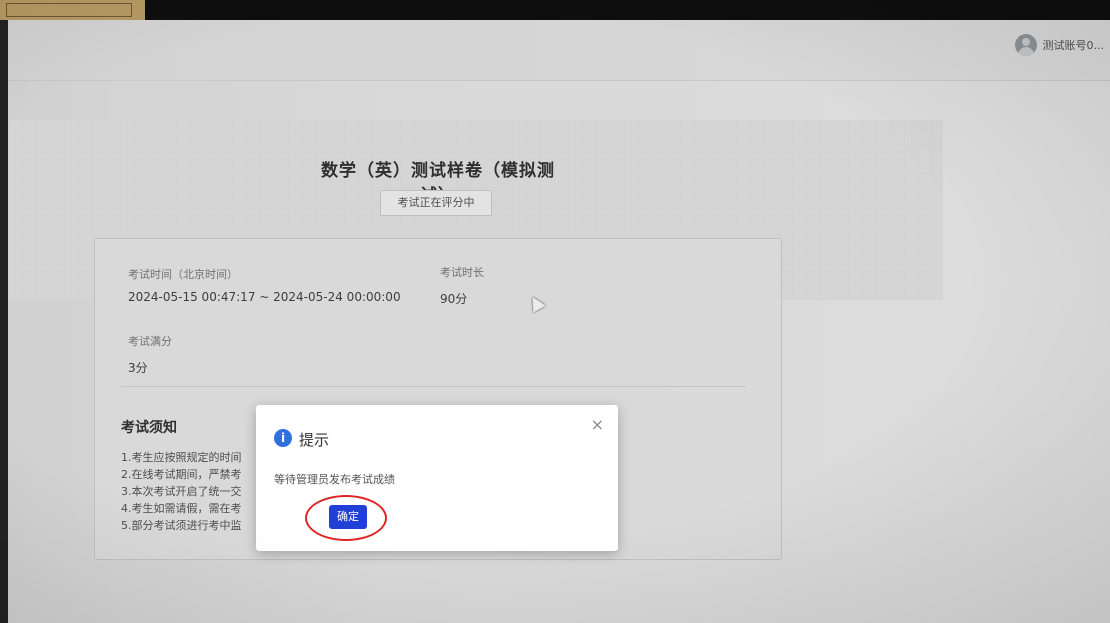 Image resolution: width=1110 pixels, height=623 pixels. I want to click on close-icon: ×, so click(597, 424).